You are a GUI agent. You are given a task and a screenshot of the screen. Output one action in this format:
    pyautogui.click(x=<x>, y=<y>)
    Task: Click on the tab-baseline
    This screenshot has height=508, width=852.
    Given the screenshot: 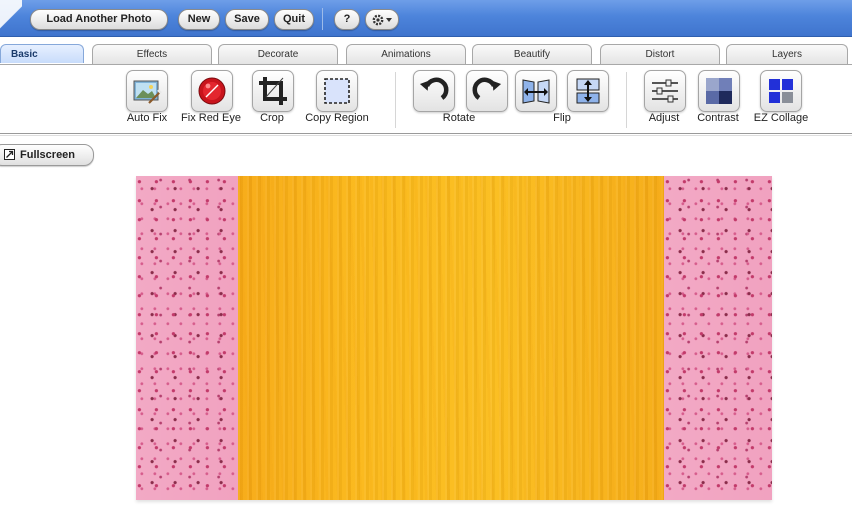 What is the action you would take?
    pyautogui.click(x=426, y=64)
    